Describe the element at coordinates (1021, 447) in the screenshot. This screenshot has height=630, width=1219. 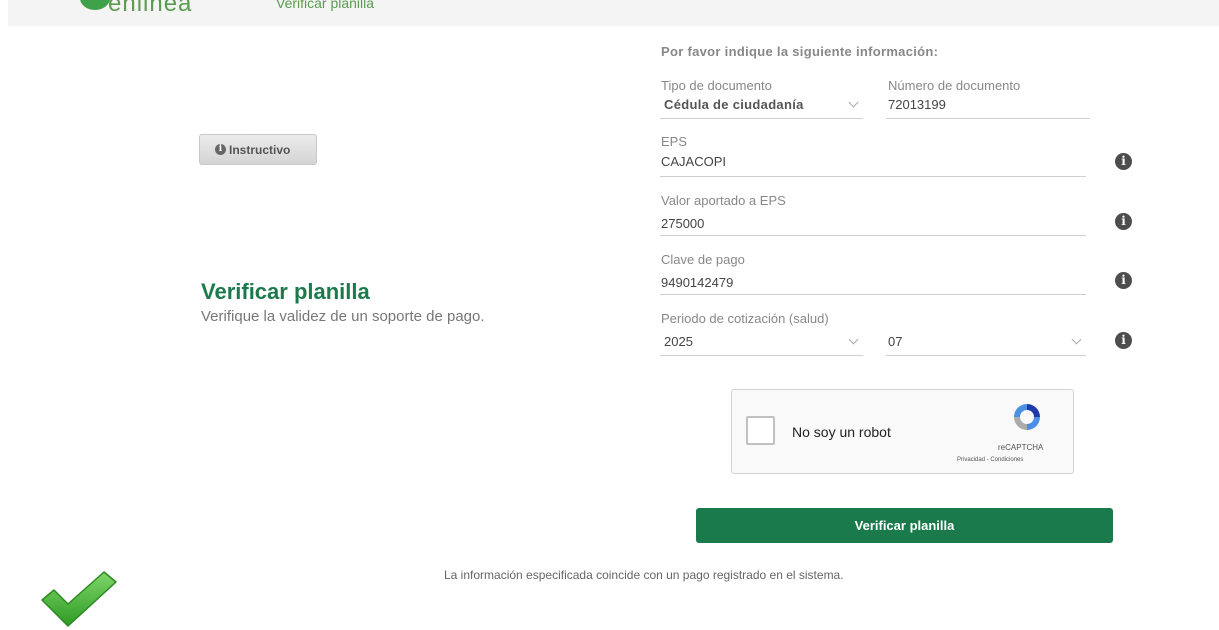
I see `recaptcha-brand: reCAPTCHA` at that location.